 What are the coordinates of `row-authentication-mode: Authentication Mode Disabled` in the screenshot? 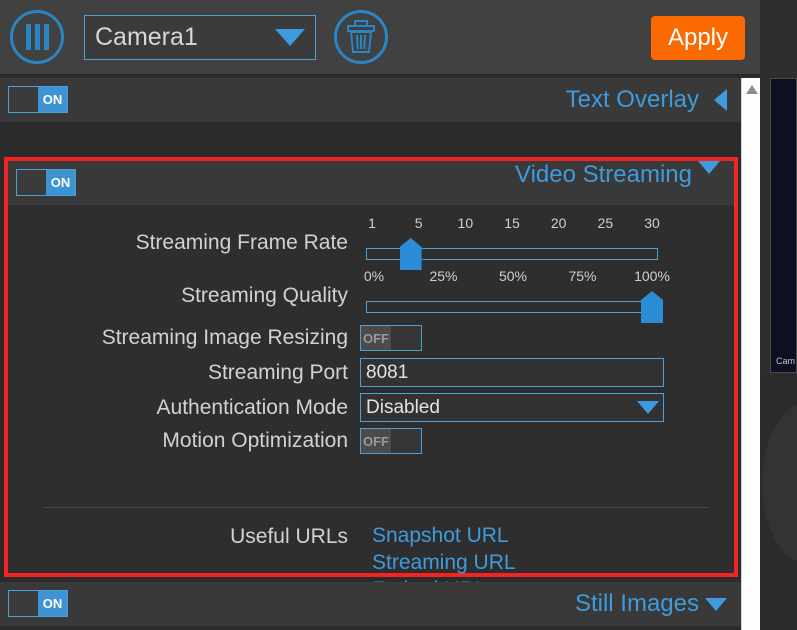 It's located at (371, 407).